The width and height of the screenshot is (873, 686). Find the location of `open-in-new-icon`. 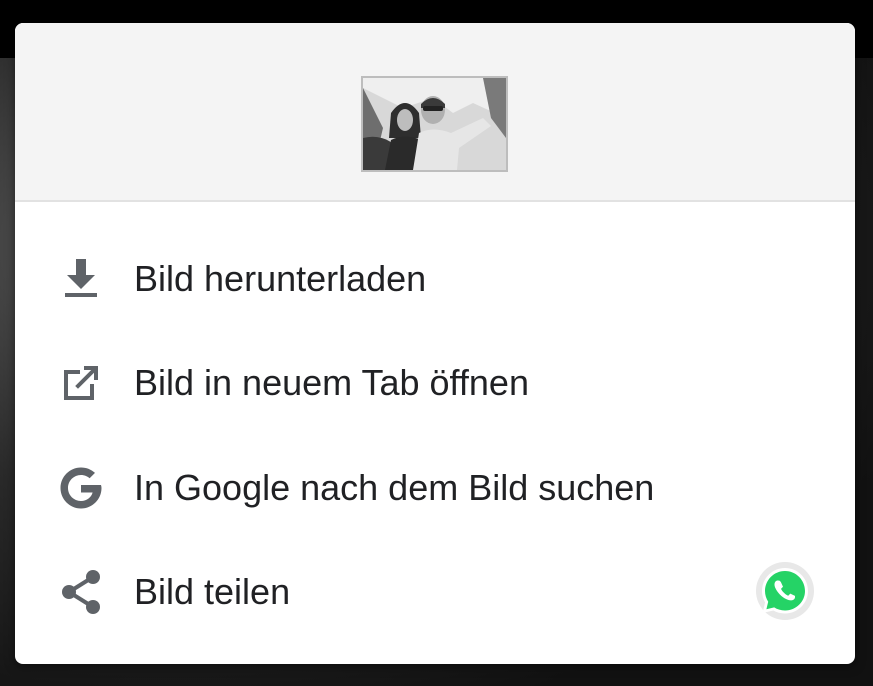

open-in-new-icon is located at coordinates (81, 383).